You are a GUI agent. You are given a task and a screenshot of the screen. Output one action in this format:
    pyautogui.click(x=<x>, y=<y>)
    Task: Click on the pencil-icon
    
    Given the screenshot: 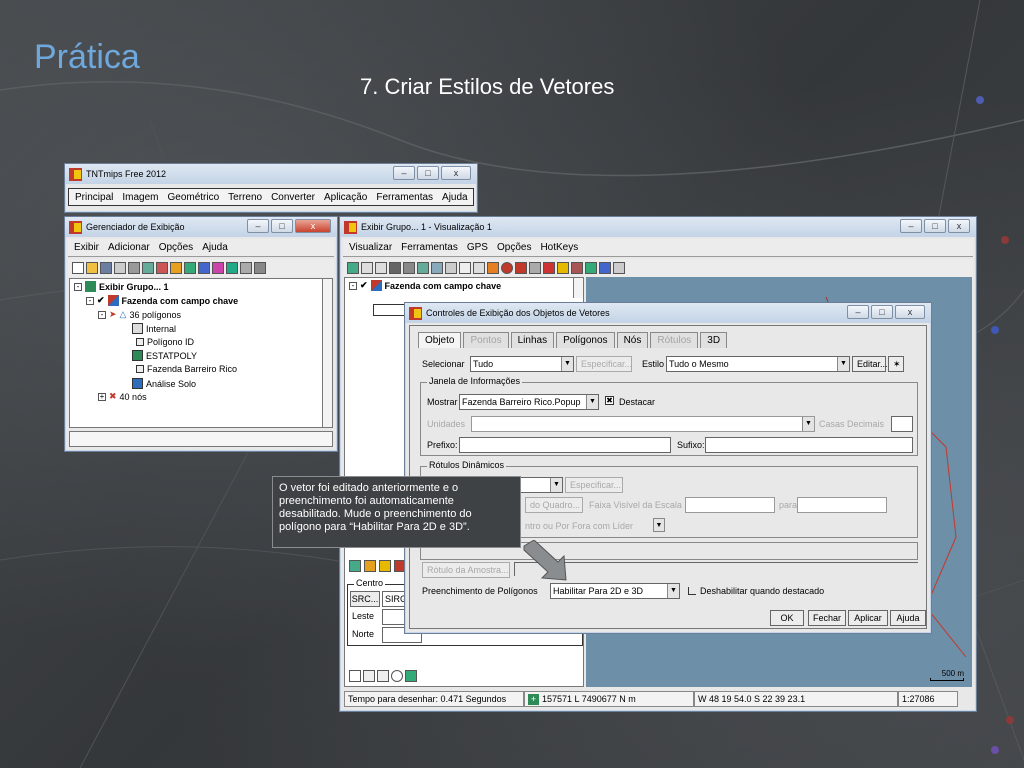 What is the action you would take?
    pyautogui.click(x=563, y=268)
    